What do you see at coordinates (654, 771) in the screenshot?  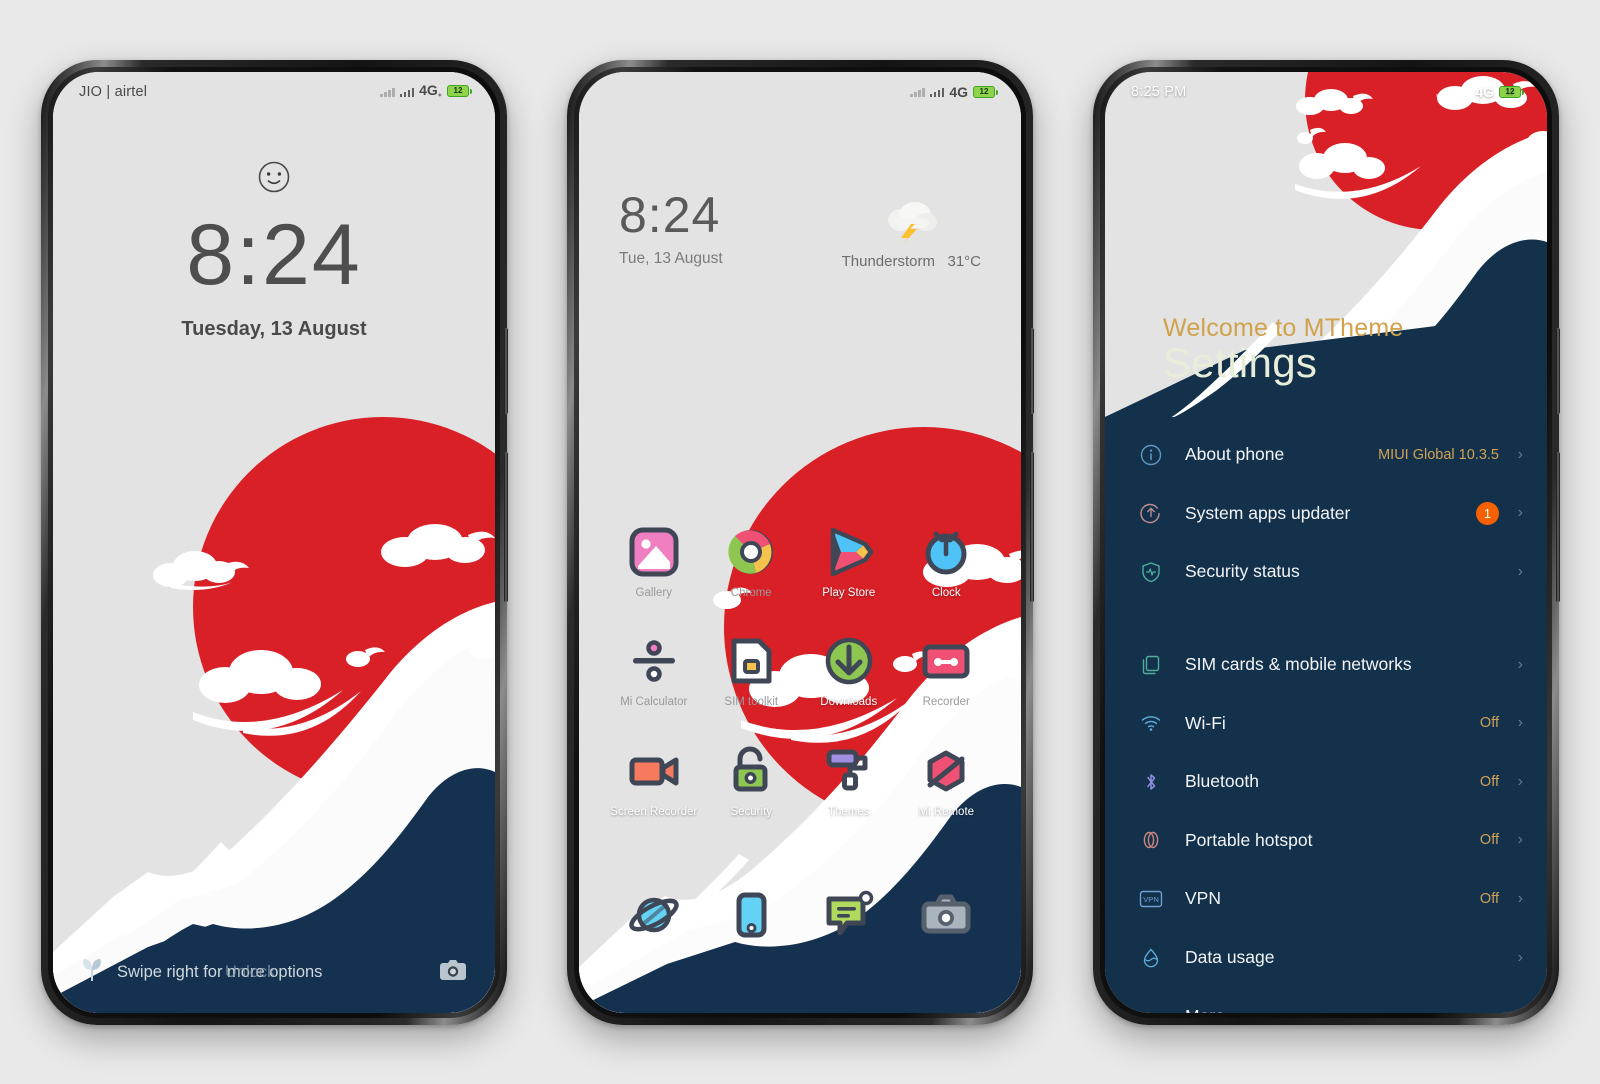 I see `video-camera-icon` at bounding box center [654, 771].